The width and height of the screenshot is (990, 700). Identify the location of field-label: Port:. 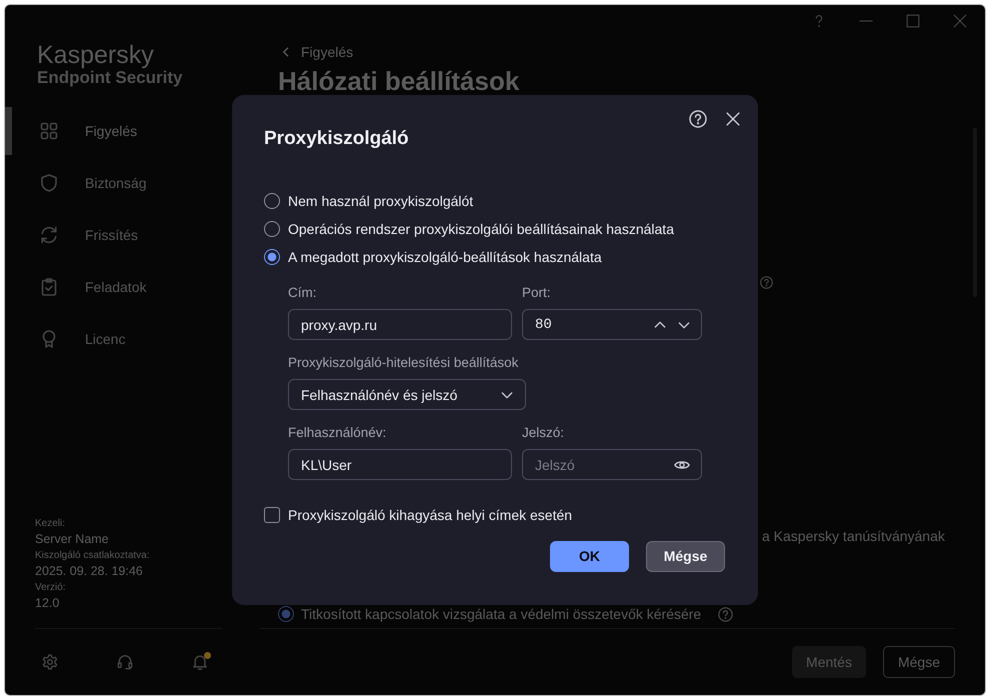
(536, 293).